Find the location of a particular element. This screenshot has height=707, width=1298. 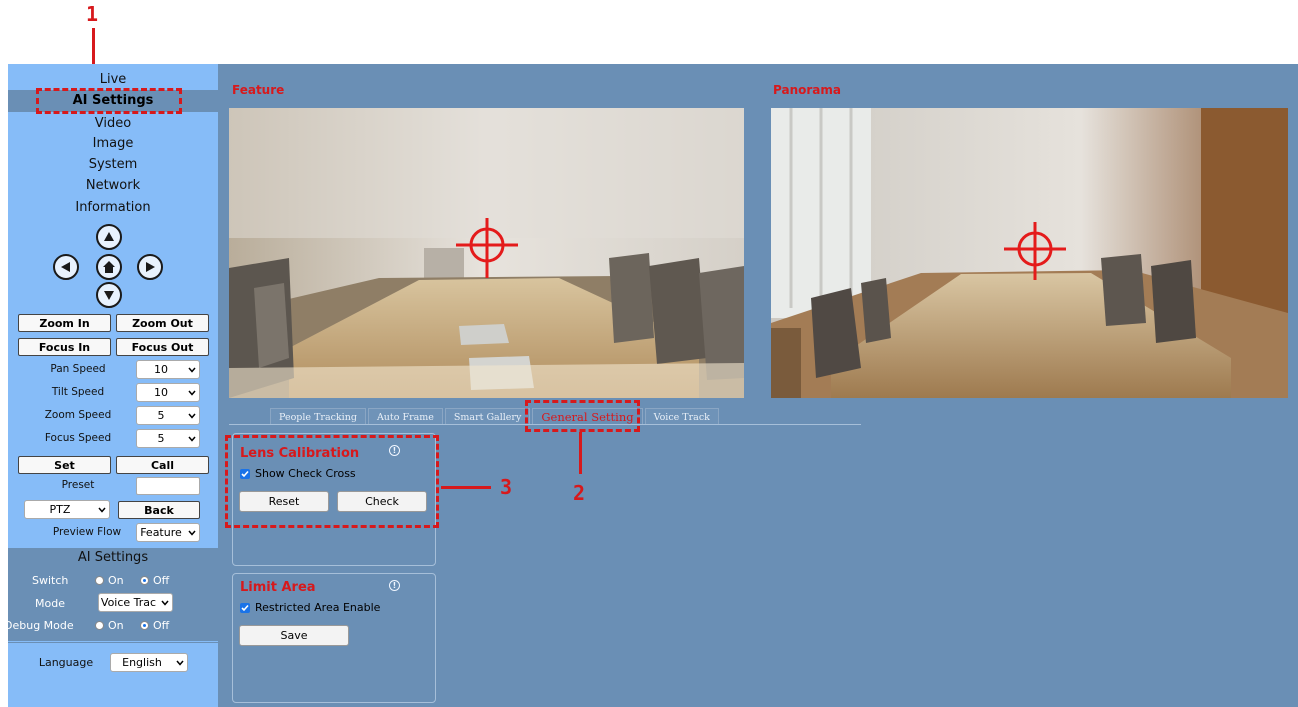

switch-on-label: On is located at coordinates (116, 580).